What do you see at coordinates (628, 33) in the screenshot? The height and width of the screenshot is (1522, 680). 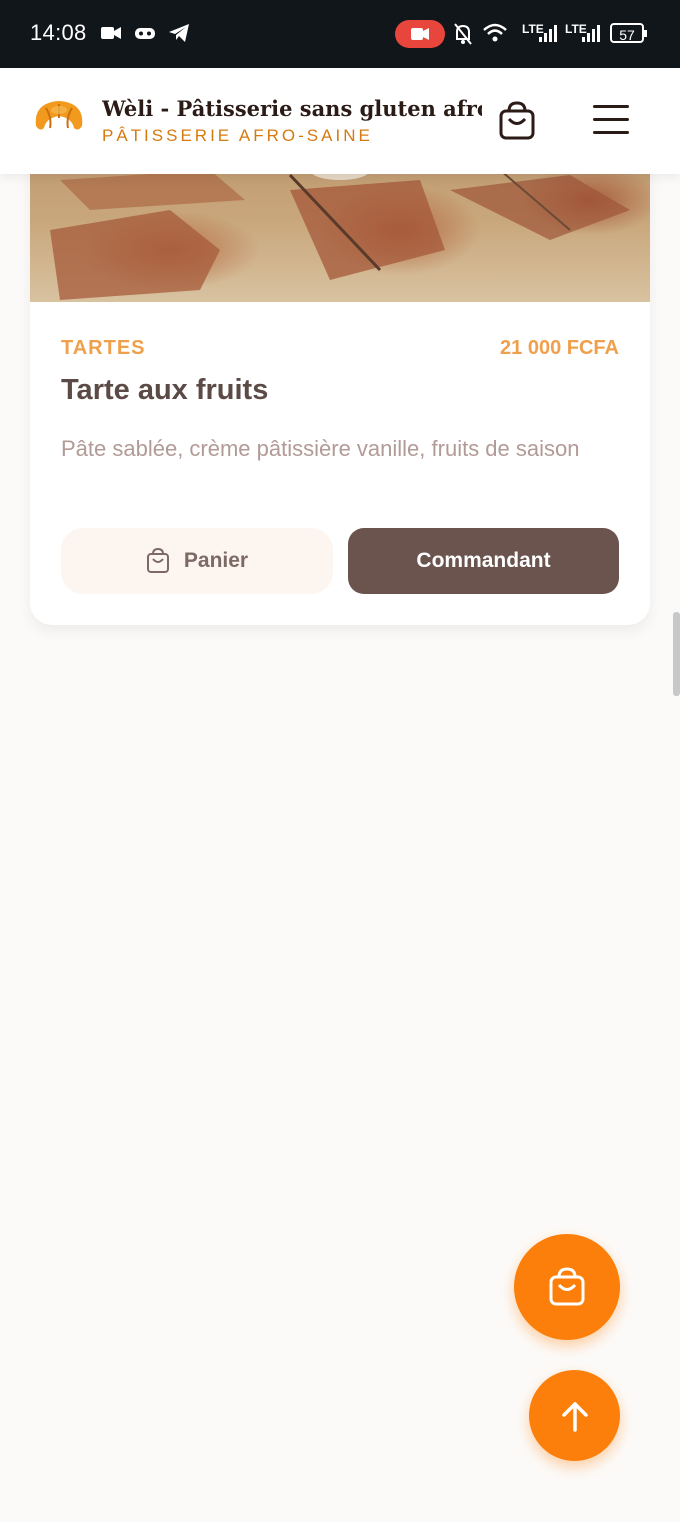 I see `battery-indicator: 57` at bounding box center [628, 33].